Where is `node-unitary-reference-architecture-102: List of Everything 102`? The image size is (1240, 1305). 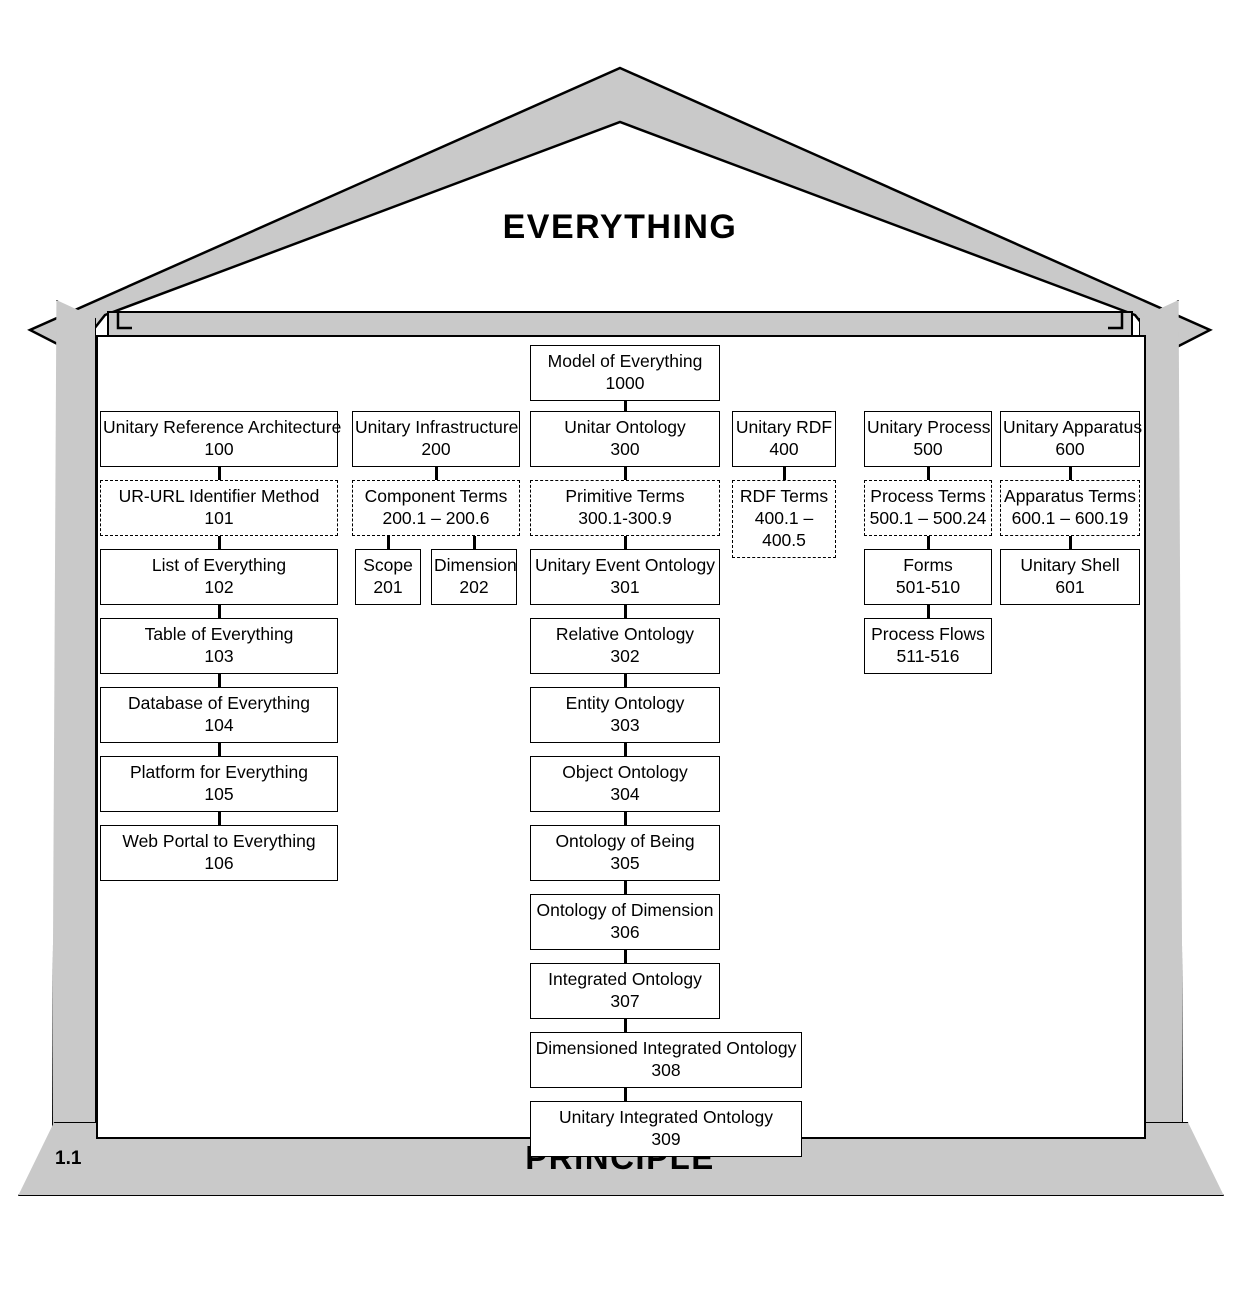
node-unitary-reference-architecture-102: List of Everything 102 is located at coordinates (219, 577).